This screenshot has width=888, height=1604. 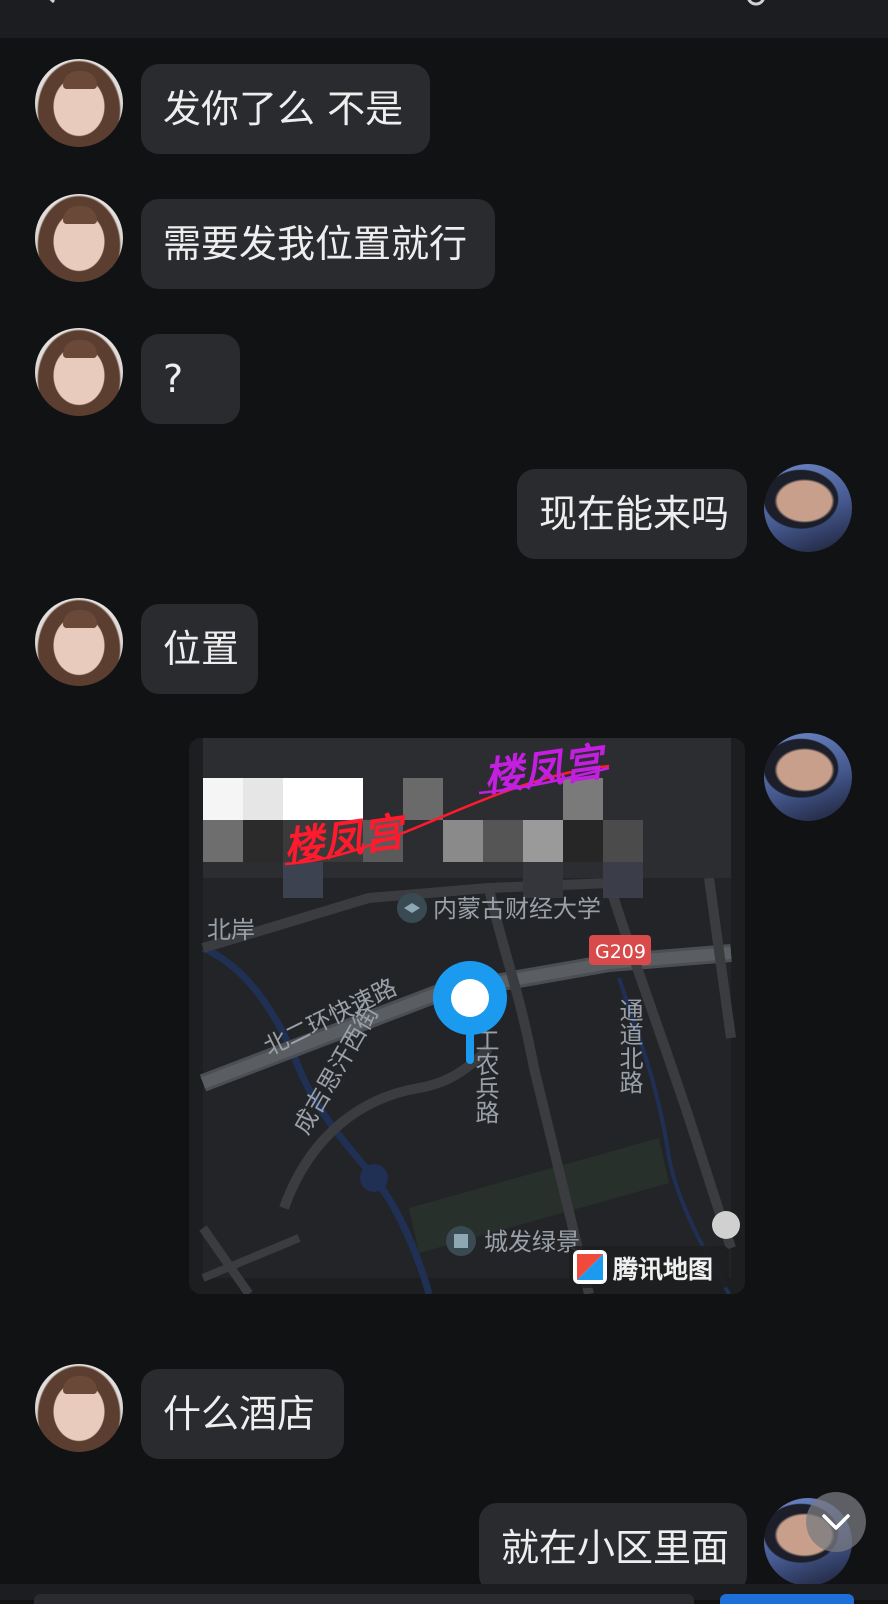 I want to click on road-badge-label: G209, so click(x=620, y=952).